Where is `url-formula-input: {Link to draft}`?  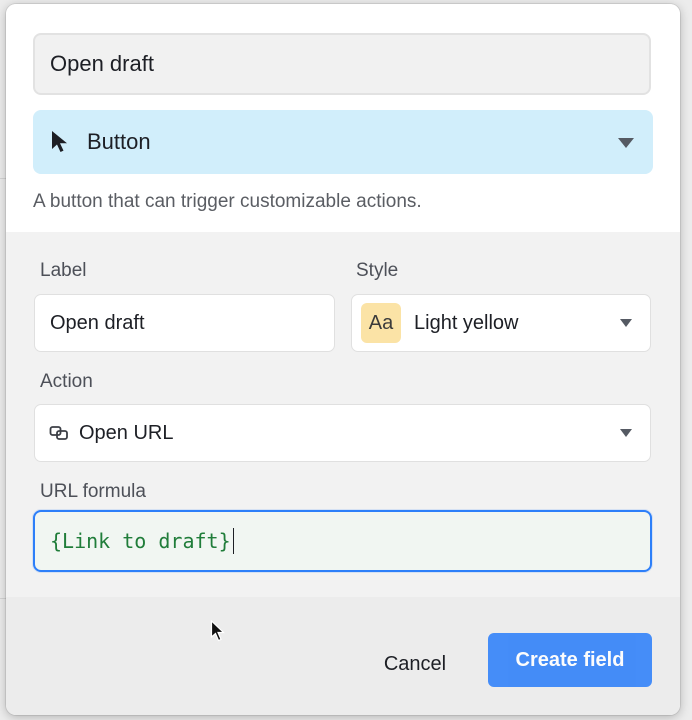
url-formula-input: {Link to draft} is located at coordinates (342, 541).